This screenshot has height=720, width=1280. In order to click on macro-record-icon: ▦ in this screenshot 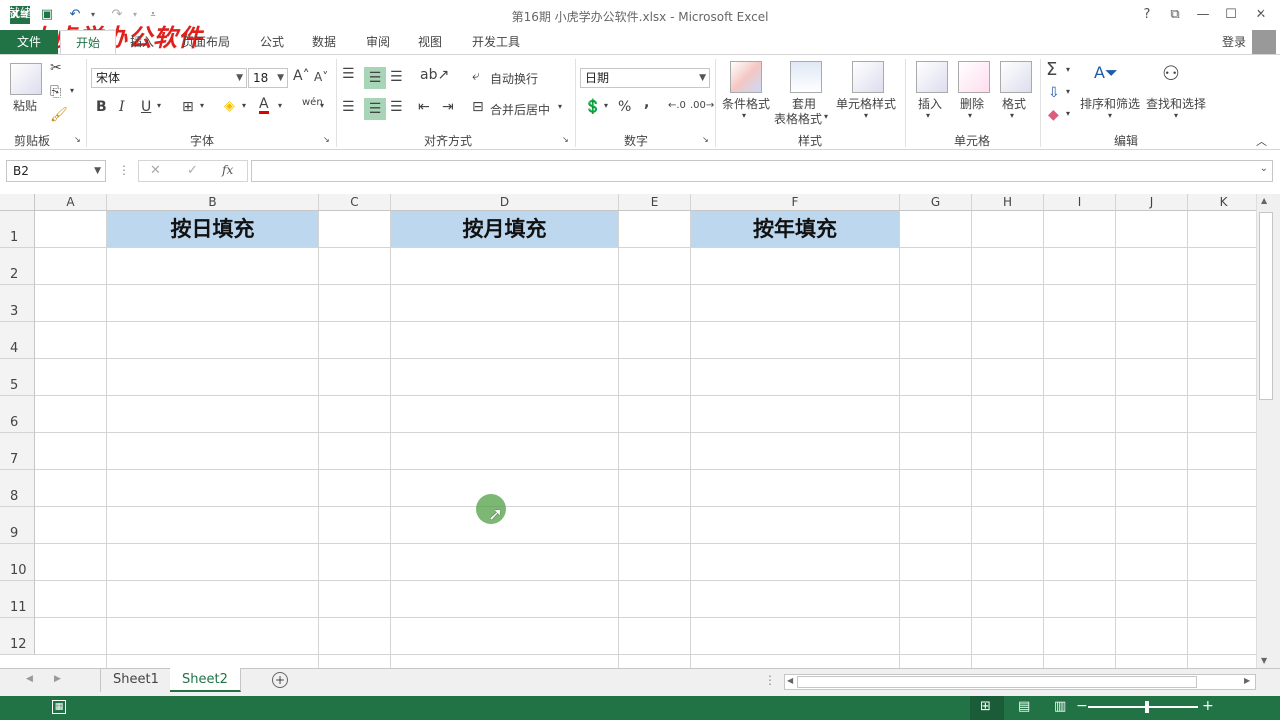, I will do `click(59, 707)`.